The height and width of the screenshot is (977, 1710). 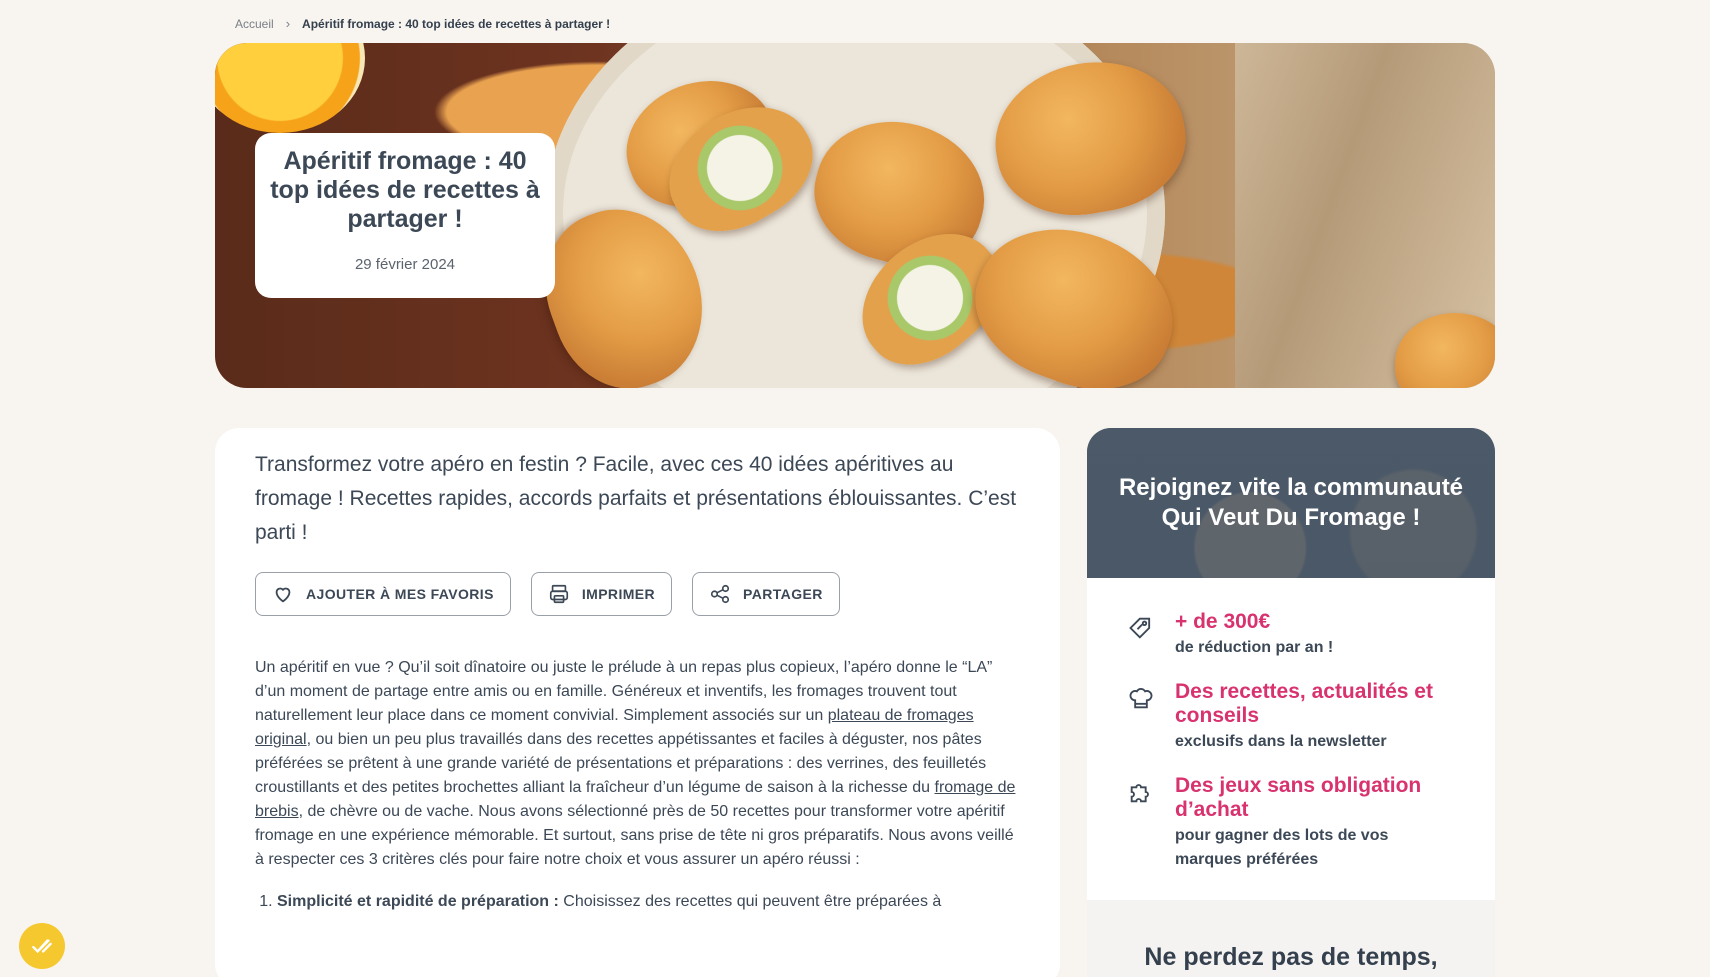 What do you see at coordinates (288, 23) in the screenshot?
I see `chevron-right-icon: ›` at bounding box center [288, 23].